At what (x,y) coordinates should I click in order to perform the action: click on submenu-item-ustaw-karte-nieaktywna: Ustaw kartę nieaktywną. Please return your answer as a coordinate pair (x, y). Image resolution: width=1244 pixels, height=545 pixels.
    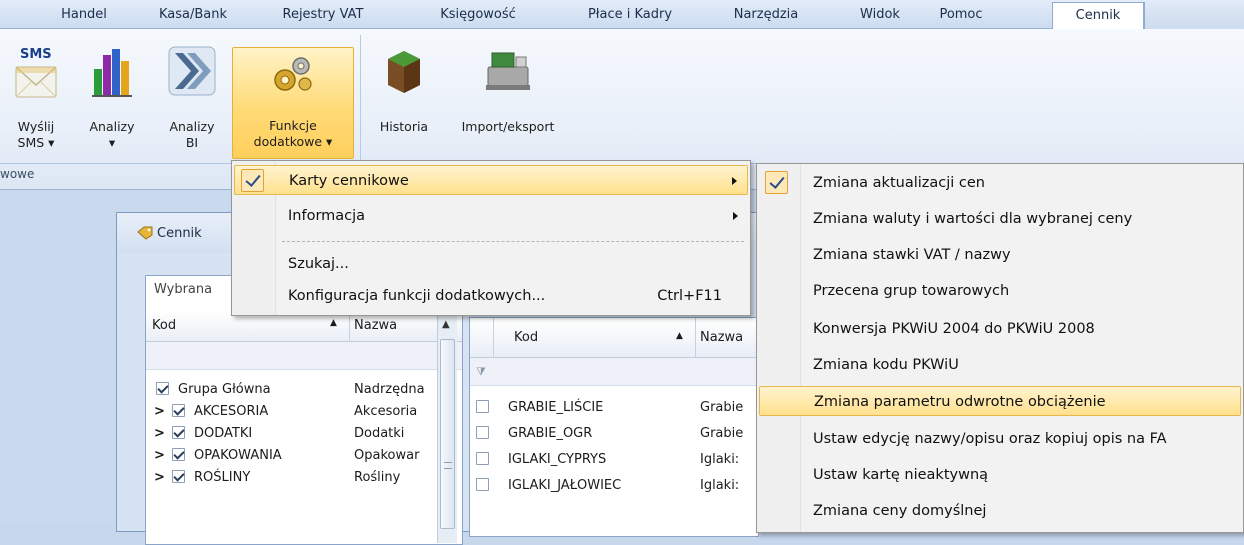
    Looking at the image, I should click on (999, 475).